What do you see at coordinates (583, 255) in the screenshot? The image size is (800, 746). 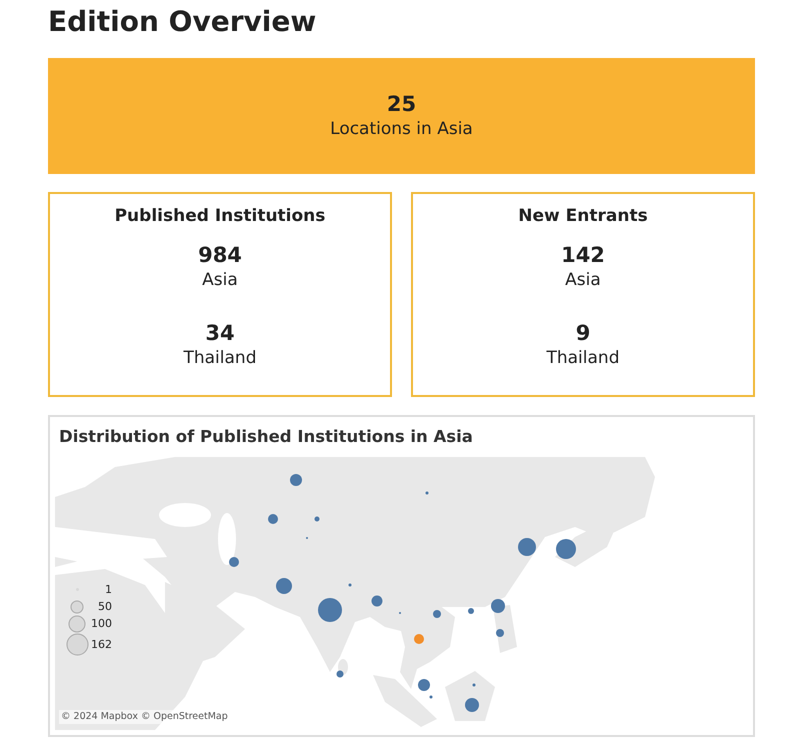 I see `stat-value: 142` at bounding box center [583, 255].